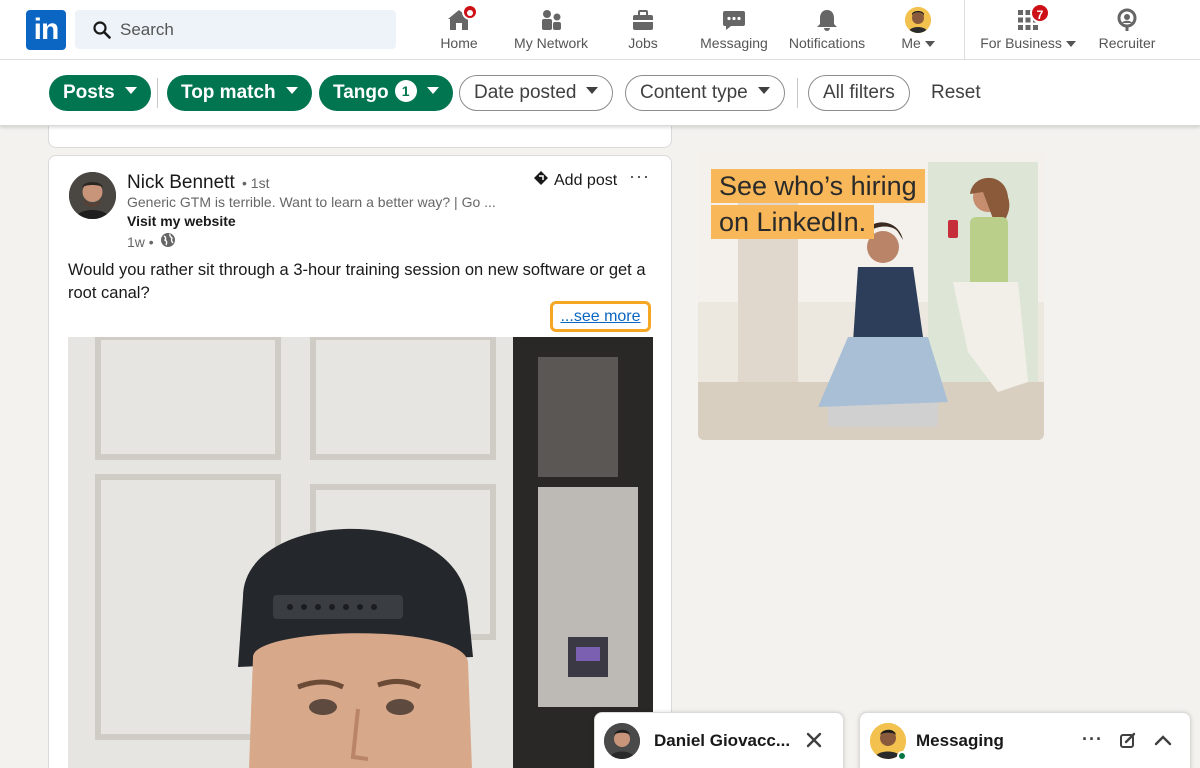  I want to click on search-box, so click(235, 29).